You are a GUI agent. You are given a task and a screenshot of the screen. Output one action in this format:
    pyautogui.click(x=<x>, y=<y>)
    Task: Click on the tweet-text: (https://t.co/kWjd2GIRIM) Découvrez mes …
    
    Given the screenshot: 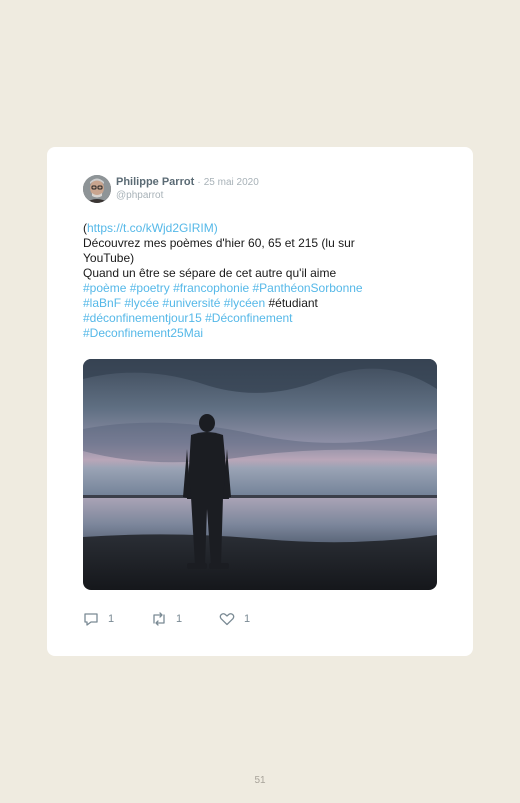 What is the action you would take?
    pyautogui.click(x=243, y=281)
    